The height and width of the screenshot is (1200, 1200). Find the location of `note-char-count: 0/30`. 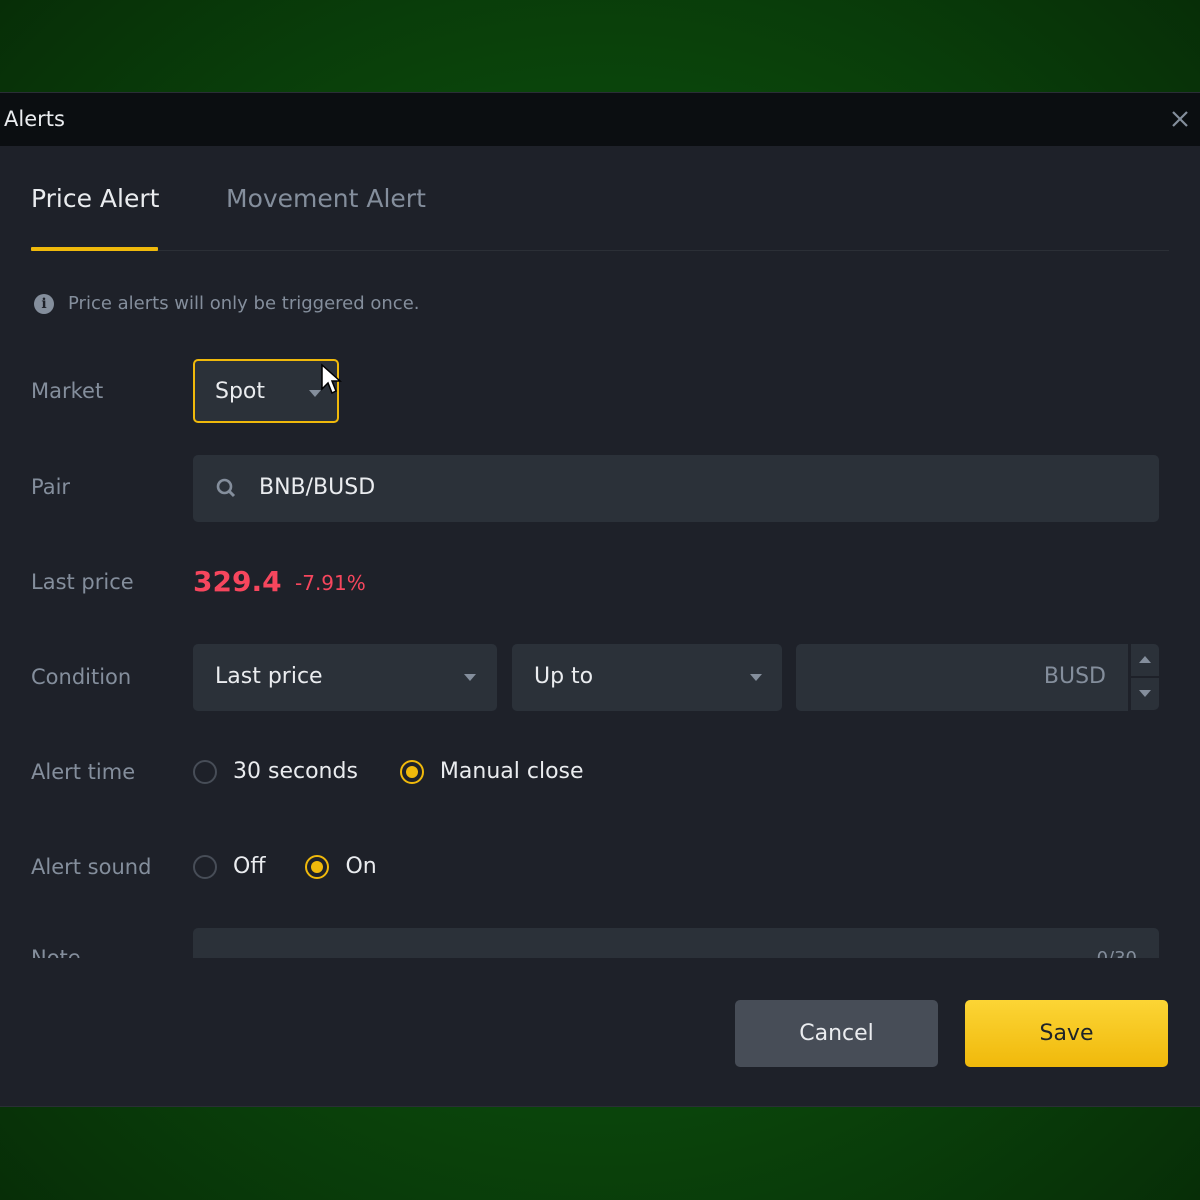

note-char-count: 0/30 is located at coordinates (1117, 953).